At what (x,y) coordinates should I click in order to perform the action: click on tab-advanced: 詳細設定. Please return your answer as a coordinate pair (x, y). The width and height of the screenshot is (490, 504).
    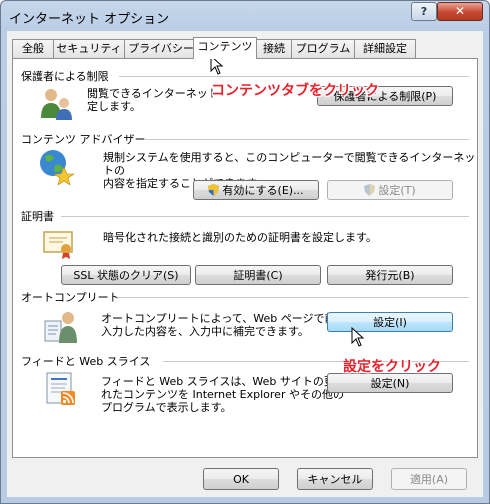
    Looking at the image, I should click on (385, 48).